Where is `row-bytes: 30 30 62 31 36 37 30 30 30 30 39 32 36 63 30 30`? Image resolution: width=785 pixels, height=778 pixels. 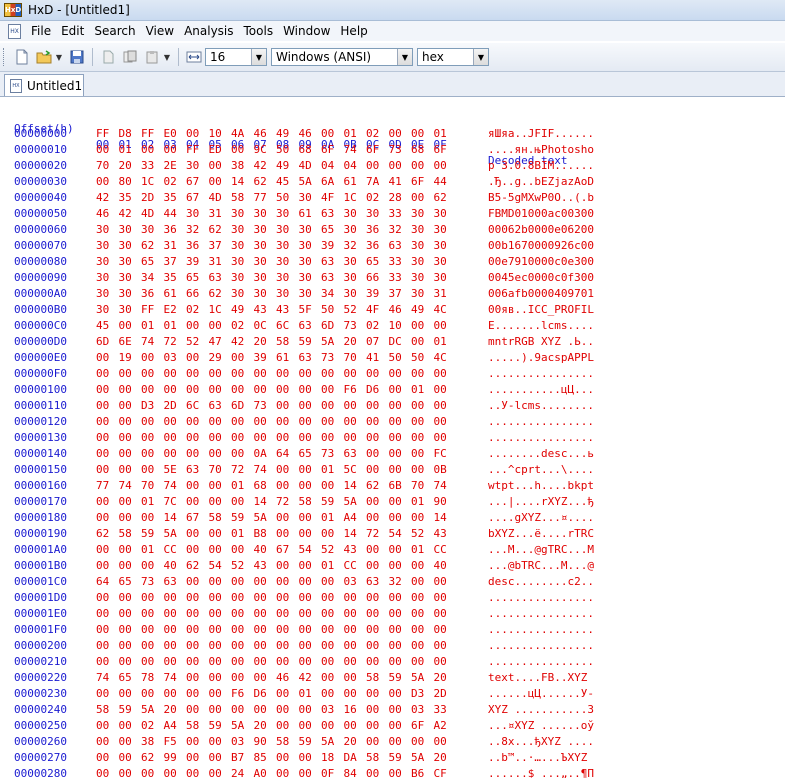 row-bytes: 30 30 62 31 36 37 30 30 30 30 39 32 36 63 30 30 is located at coordinates (286, 246).